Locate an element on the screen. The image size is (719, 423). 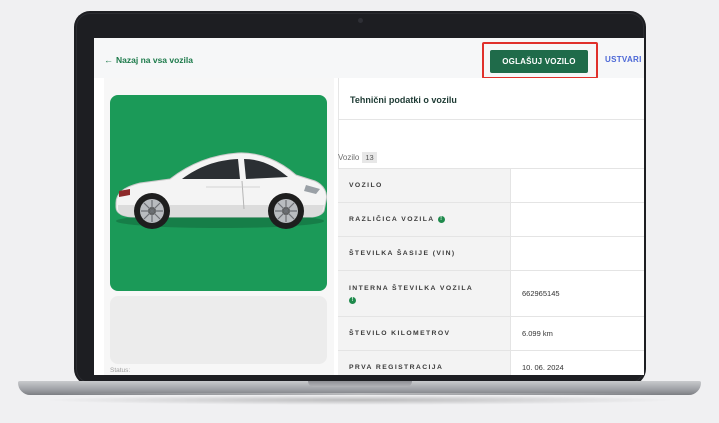
vehicle-count-label: Vozilo is located at coordinates (349, 157).